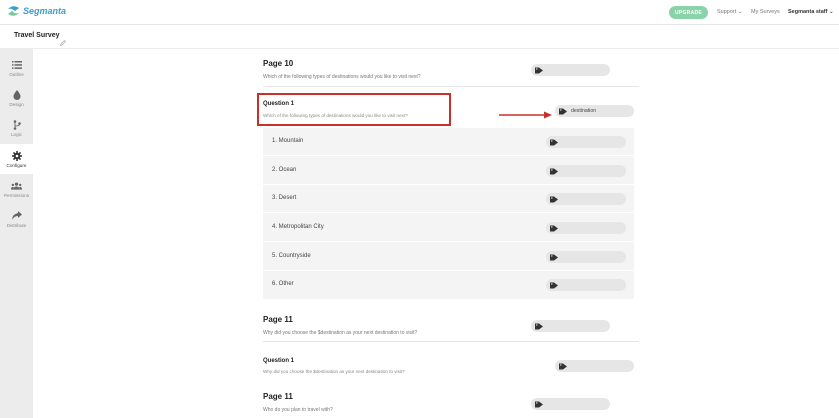  I want to click on sidebar-item-label: Configure, so click(16, 165).